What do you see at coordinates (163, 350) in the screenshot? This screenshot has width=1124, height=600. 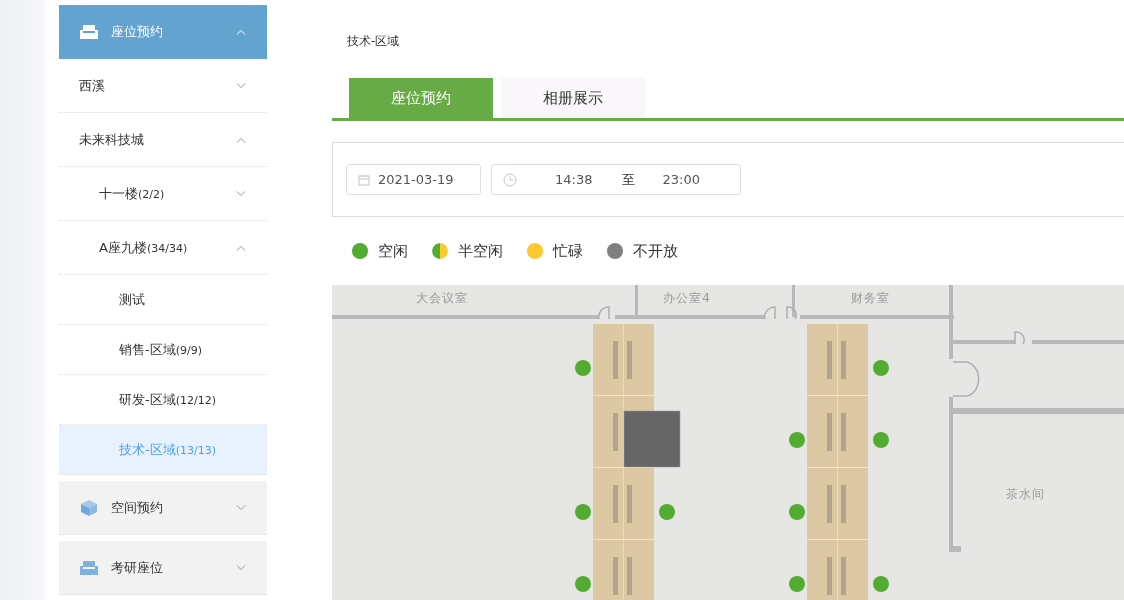 I see `tree-leaf: 销售-区域(9/9)` at bounding box center [163, 350].